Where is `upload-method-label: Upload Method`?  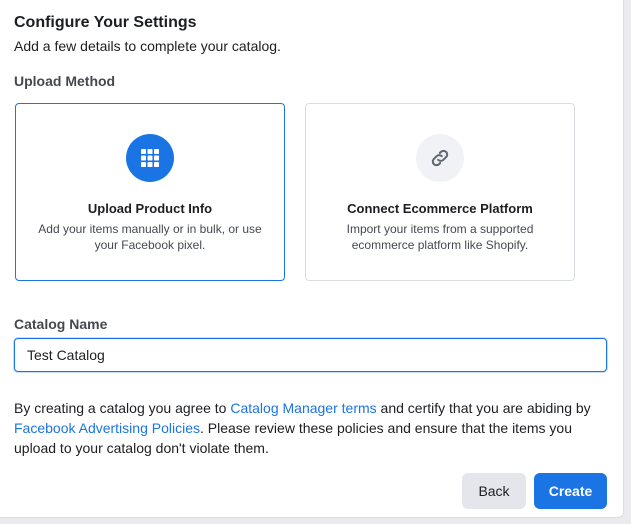 upload-method-label: Upload Method is located at coordinates (65, 81).